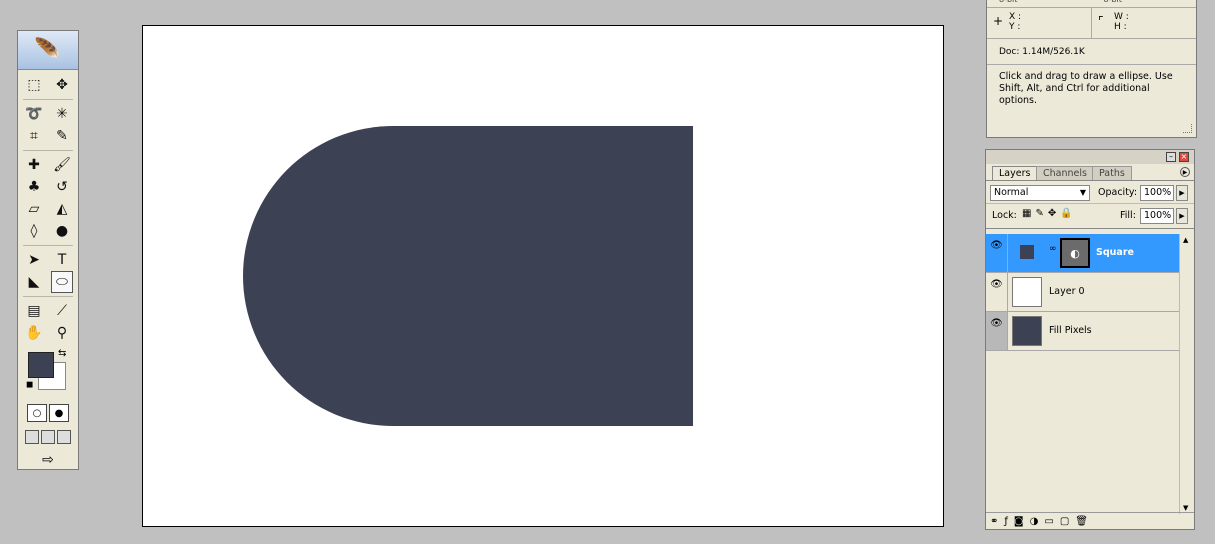 The height and width of the screenshot is (544, 1215). I want to click on add-mask-icon: ◙, so click(1019, 521).